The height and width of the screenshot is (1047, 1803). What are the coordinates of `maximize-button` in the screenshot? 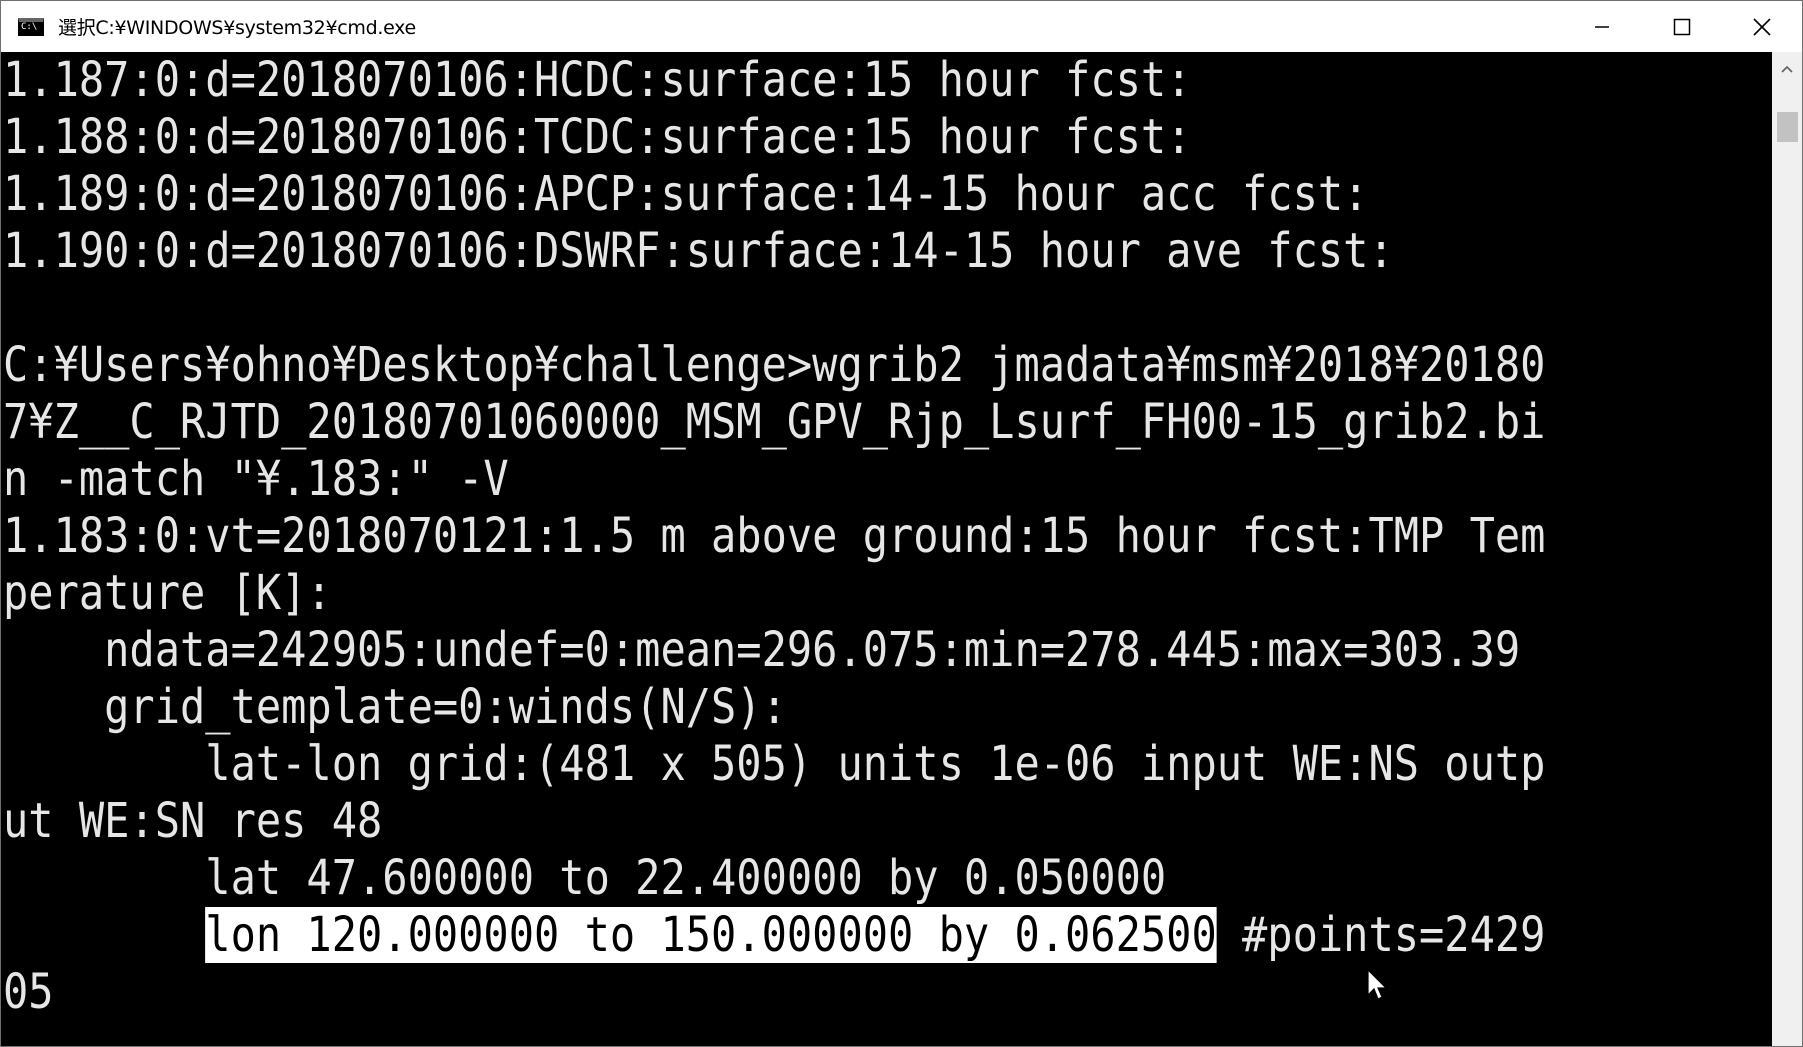 It's located at (1682, 26).